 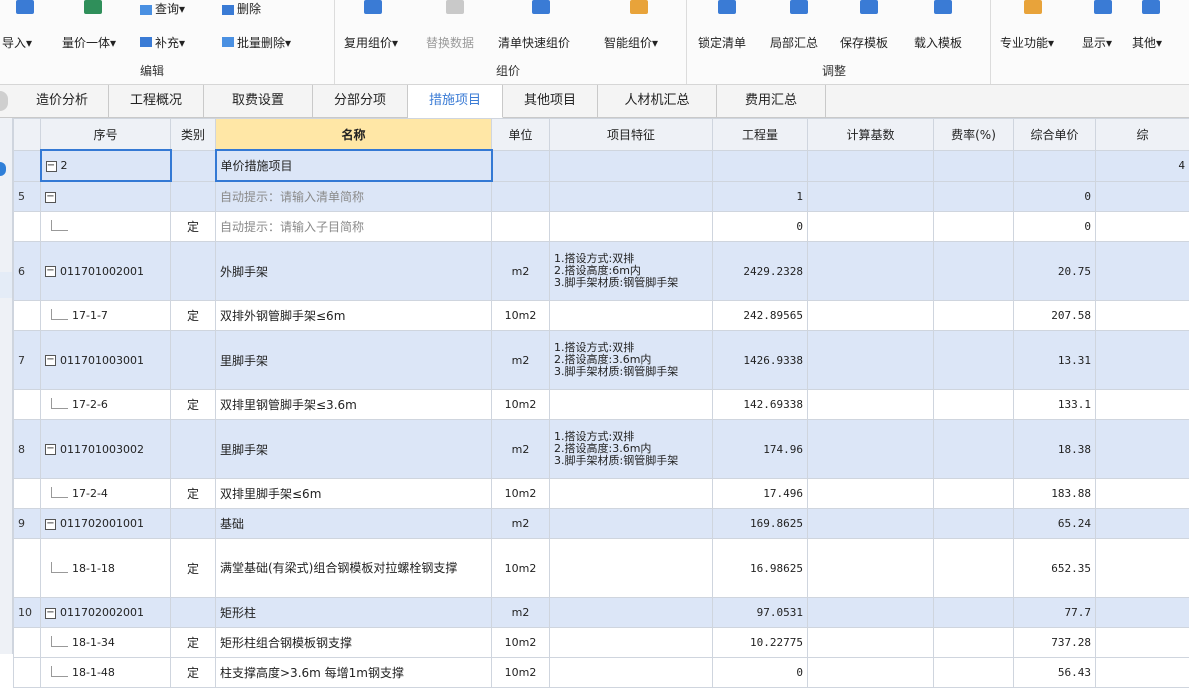 What do you see at coordinates (760, 271) in the screenshot?
I see `row-qty: 2429.2328` at bounding box center [760, 271].